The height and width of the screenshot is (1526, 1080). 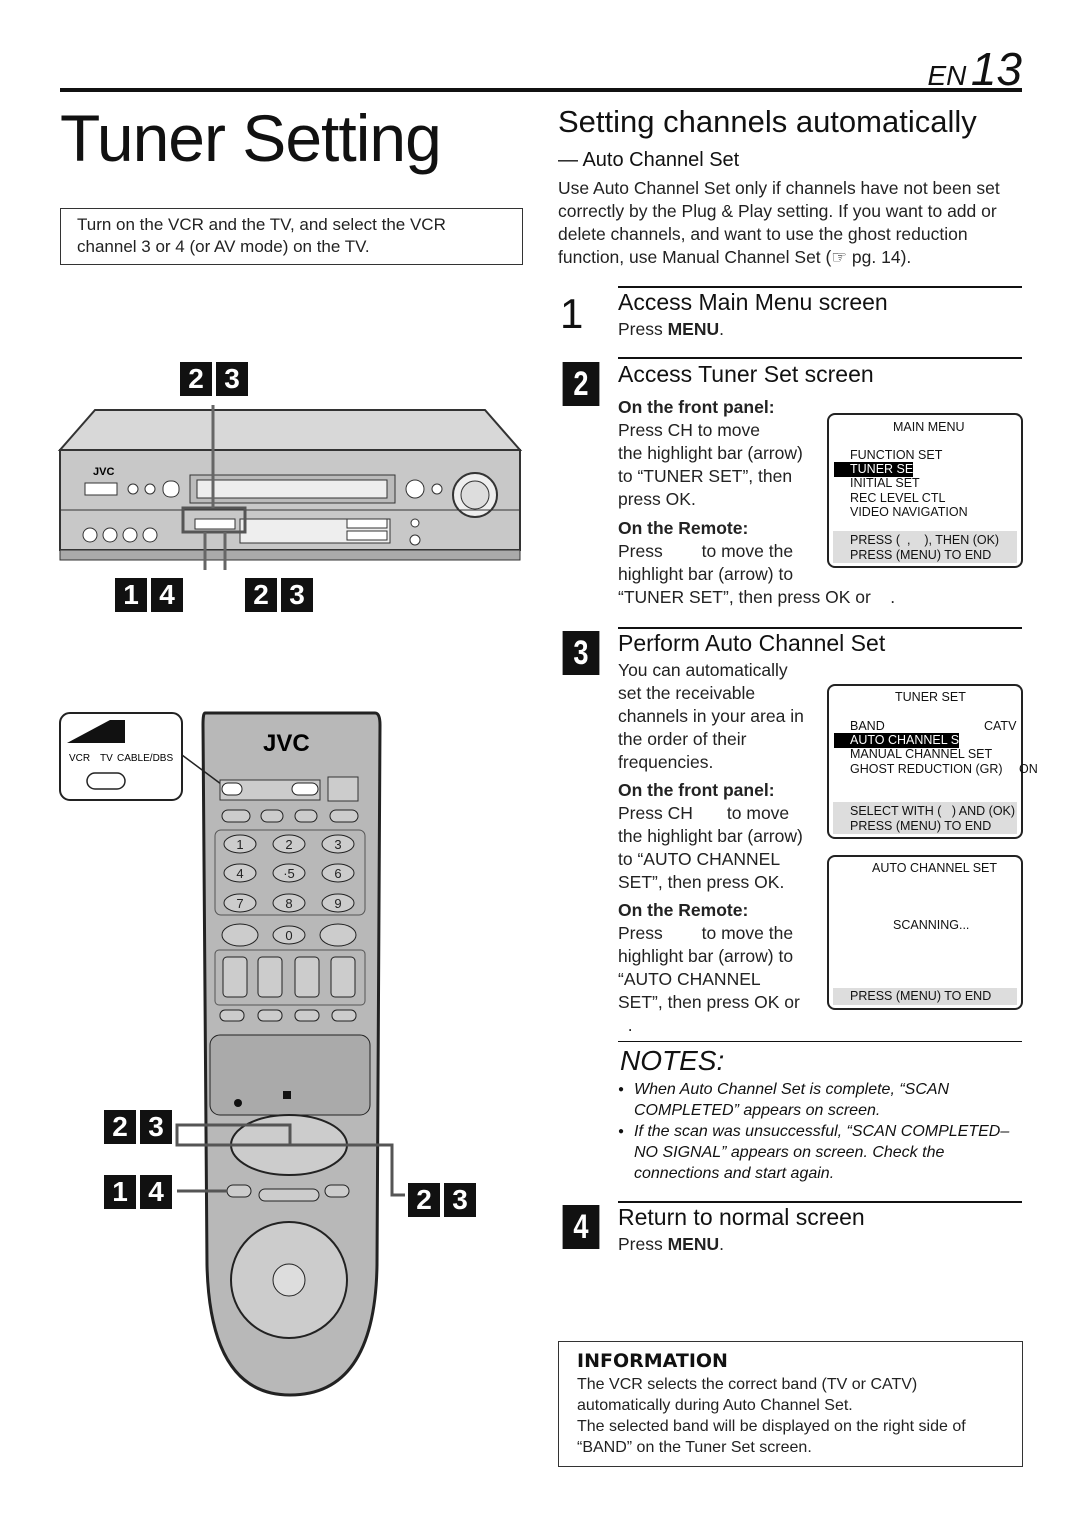 I want to click on menu-item-highlighted: AUTO CHANNEL S, so click(x=897, y=740).